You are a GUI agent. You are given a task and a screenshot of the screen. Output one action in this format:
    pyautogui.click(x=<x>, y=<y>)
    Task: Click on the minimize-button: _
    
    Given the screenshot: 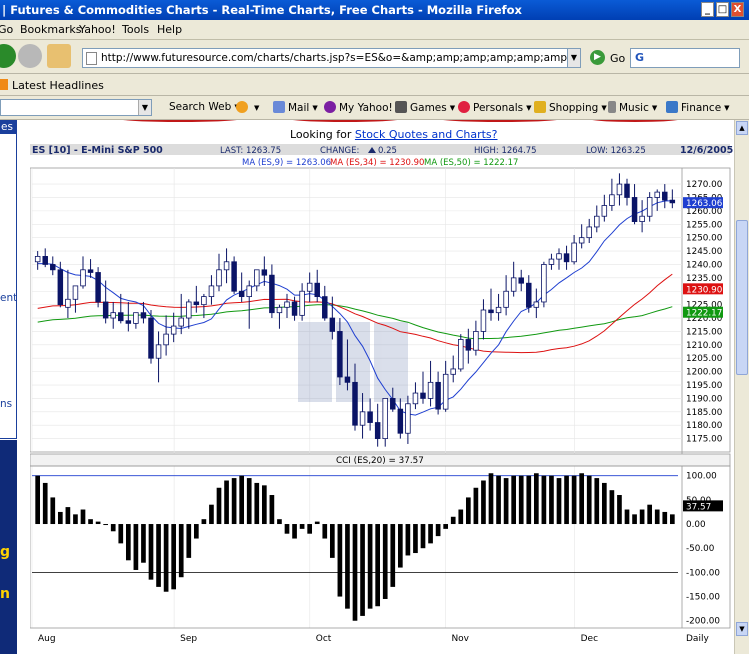 What is the action you would take?
    pyautogui.click(x=707, y=9)
    